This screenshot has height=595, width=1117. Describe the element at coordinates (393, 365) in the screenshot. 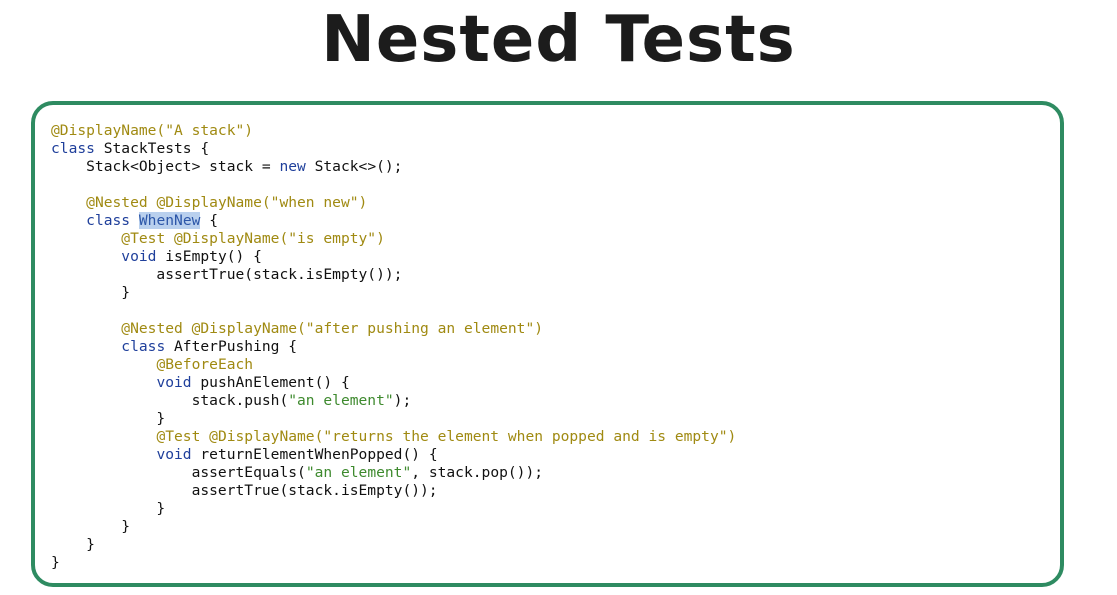

I see `code-line: @BeforeEach` at that location.